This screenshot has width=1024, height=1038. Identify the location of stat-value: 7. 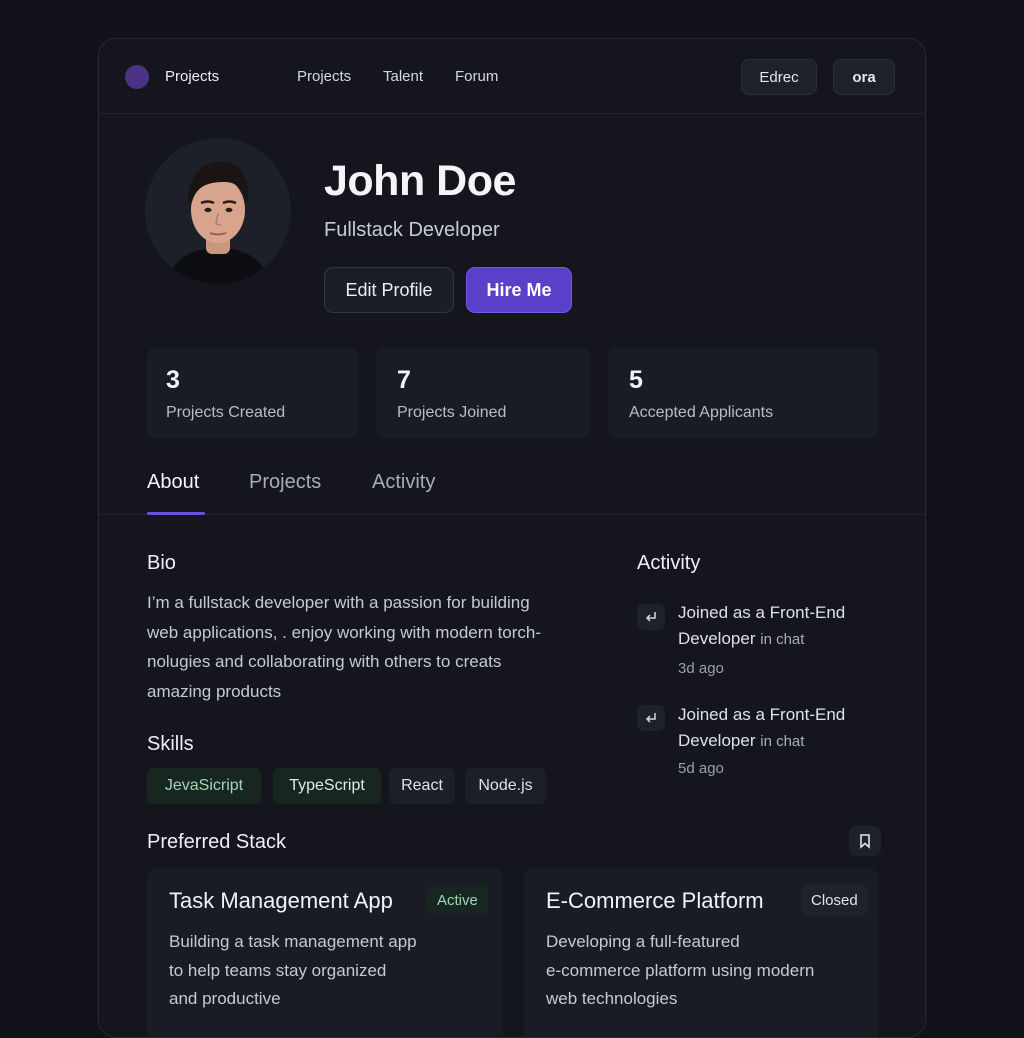
(404, 380).